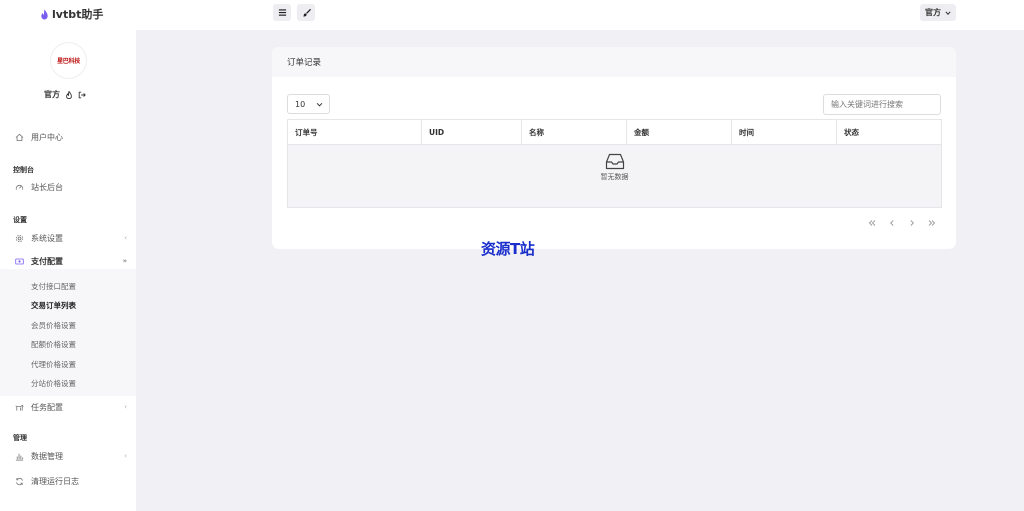 The width and height of the screenshot is (1024, 511). I want to click on bar-chart-icon, so click(19, 456).